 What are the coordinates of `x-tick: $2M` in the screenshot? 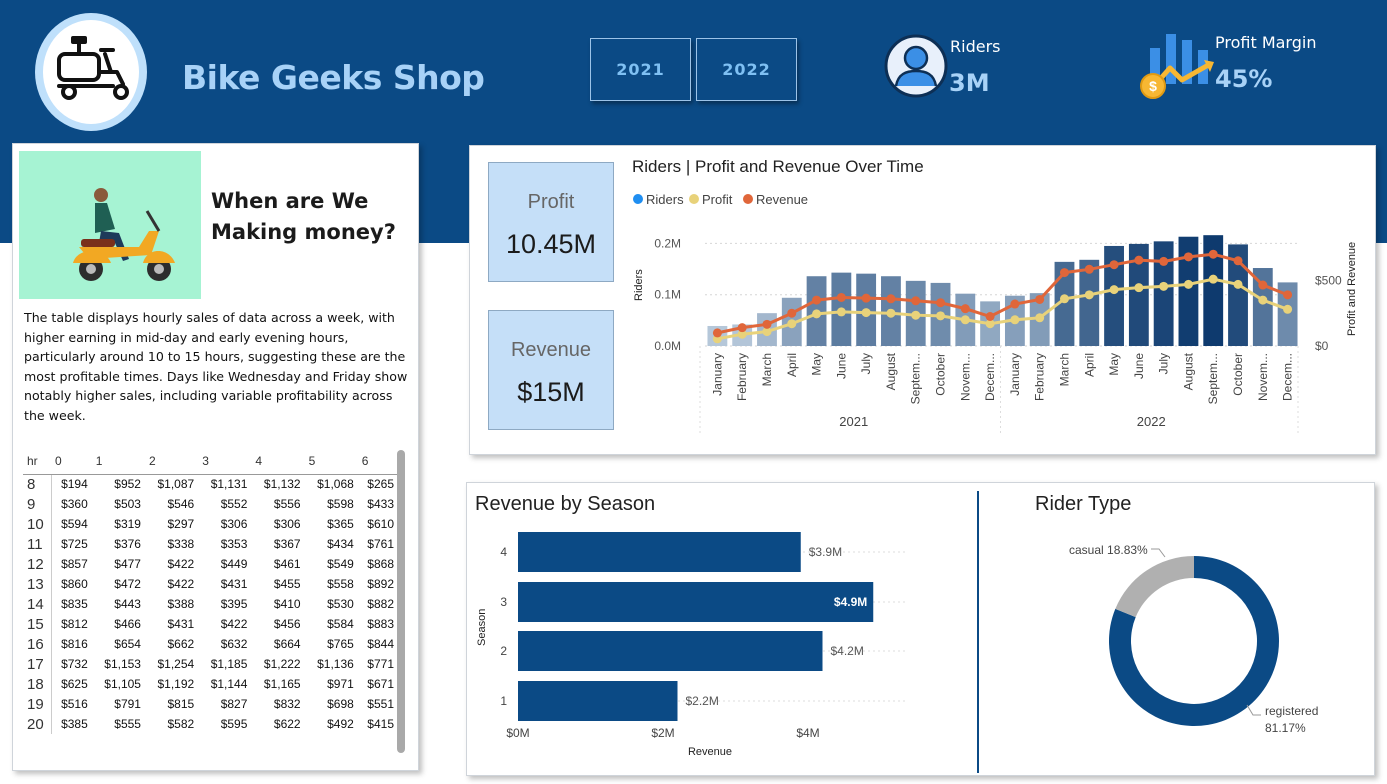 It's located at (662, 733).